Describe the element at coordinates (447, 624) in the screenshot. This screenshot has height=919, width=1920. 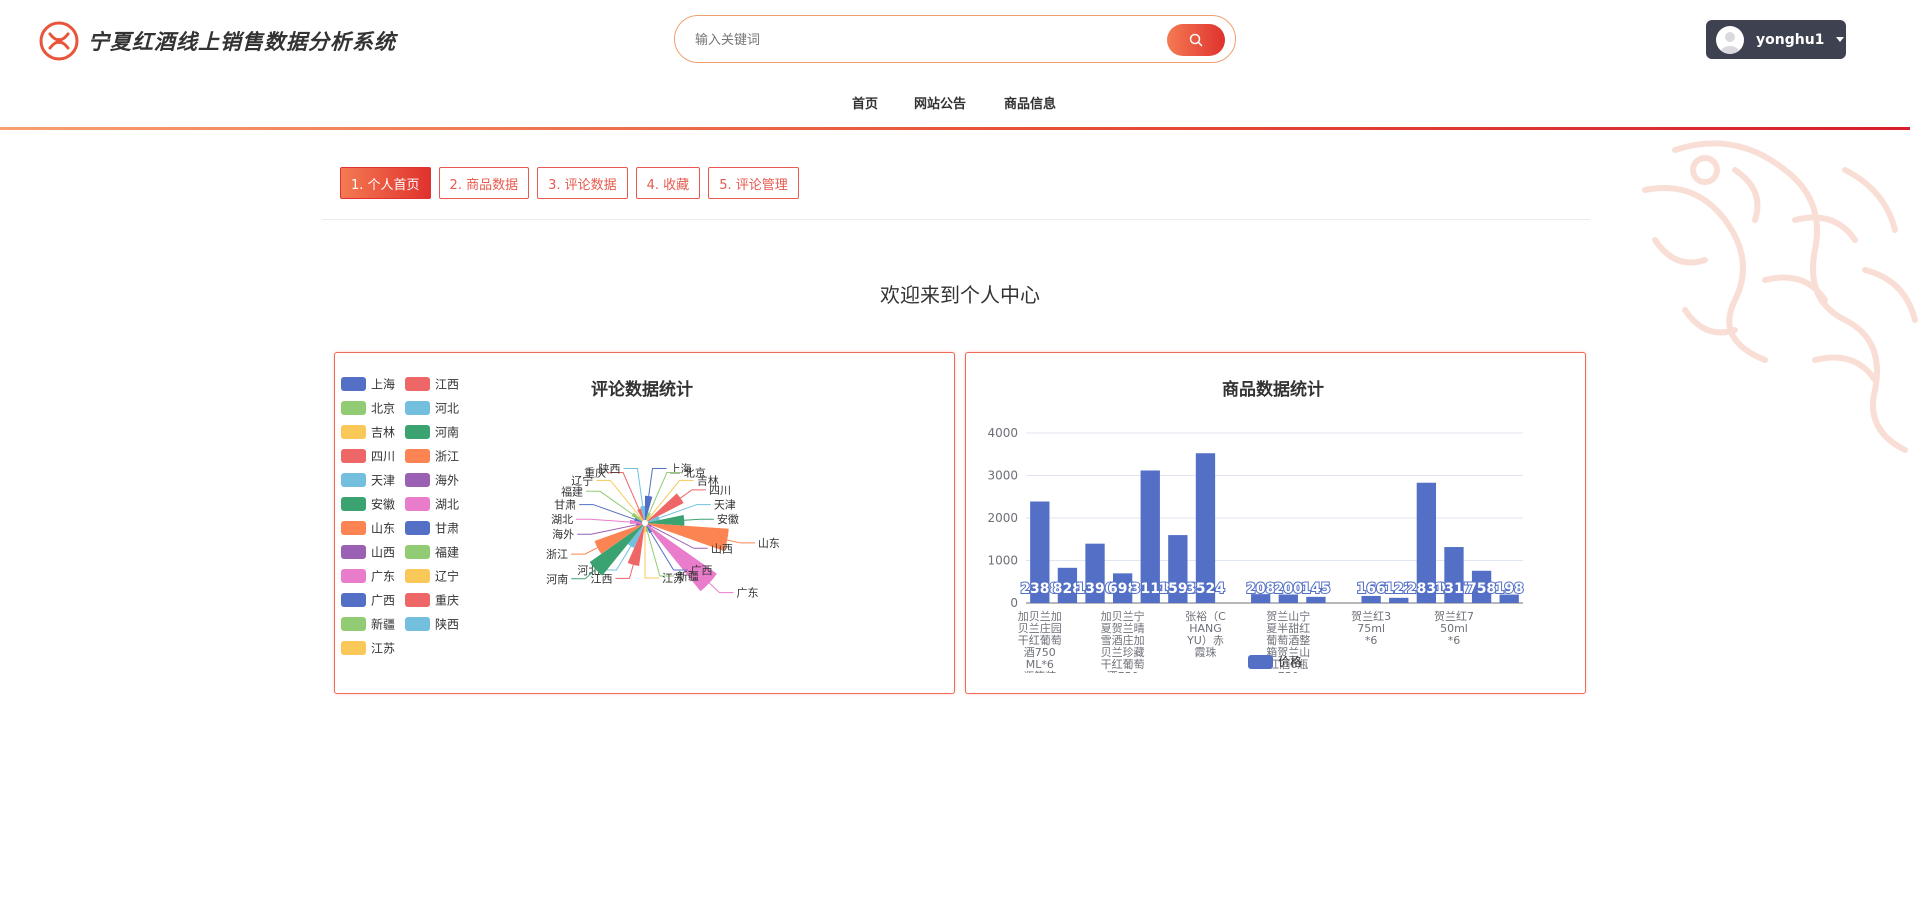
I see `legend-label: 陕西` at that location.